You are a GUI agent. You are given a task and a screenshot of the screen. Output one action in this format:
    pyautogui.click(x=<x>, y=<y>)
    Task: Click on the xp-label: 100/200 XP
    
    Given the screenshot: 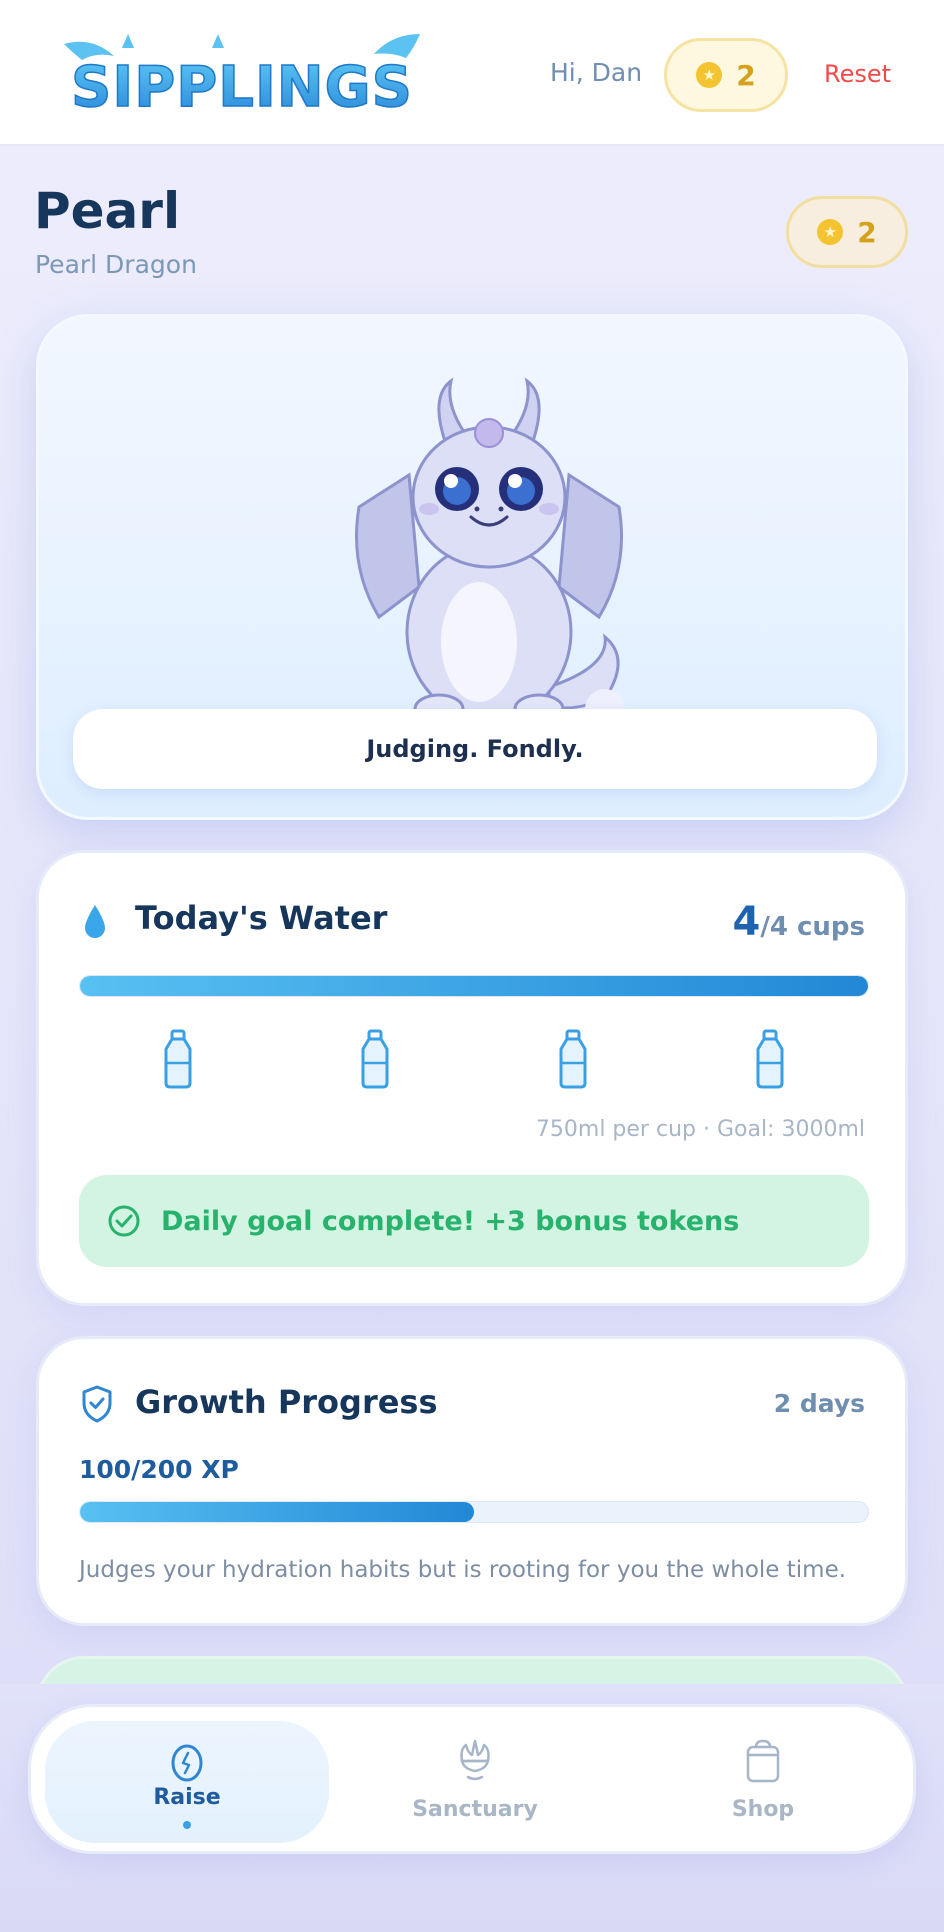 What is the action you would take?
    pyautogui.click(x=159, y=1469)
    